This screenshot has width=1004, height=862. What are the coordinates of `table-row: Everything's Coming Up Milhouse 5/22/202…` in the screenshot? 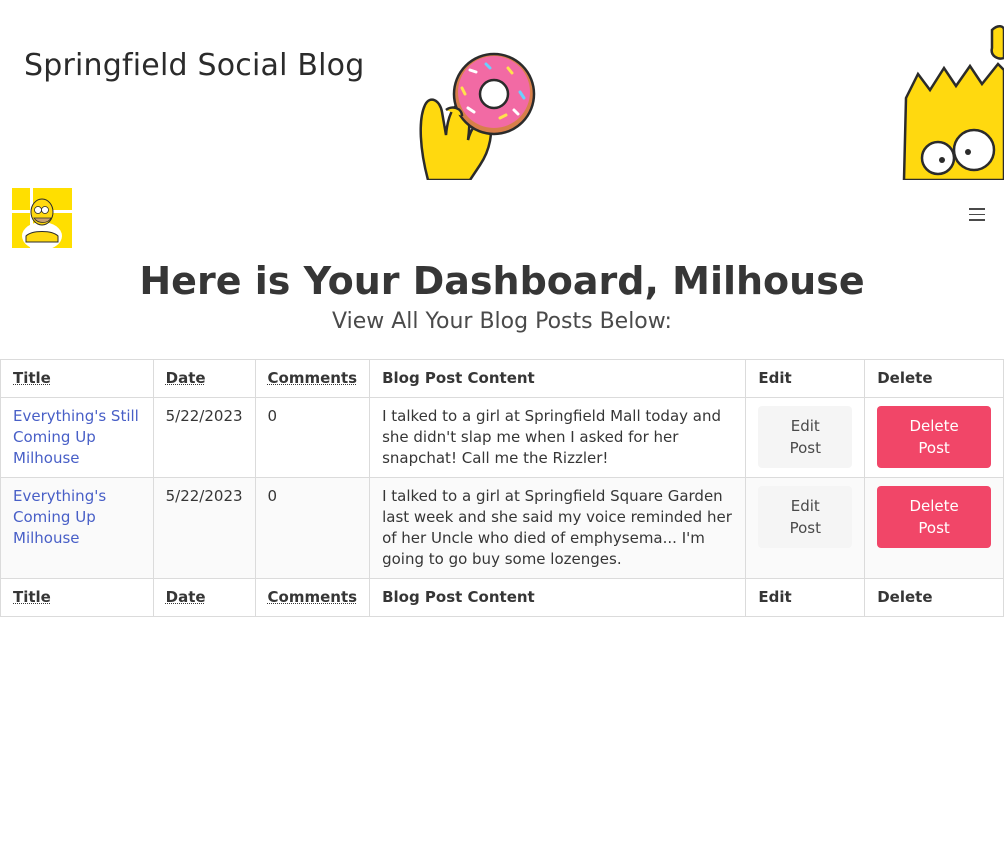 It's located at (502, 528).